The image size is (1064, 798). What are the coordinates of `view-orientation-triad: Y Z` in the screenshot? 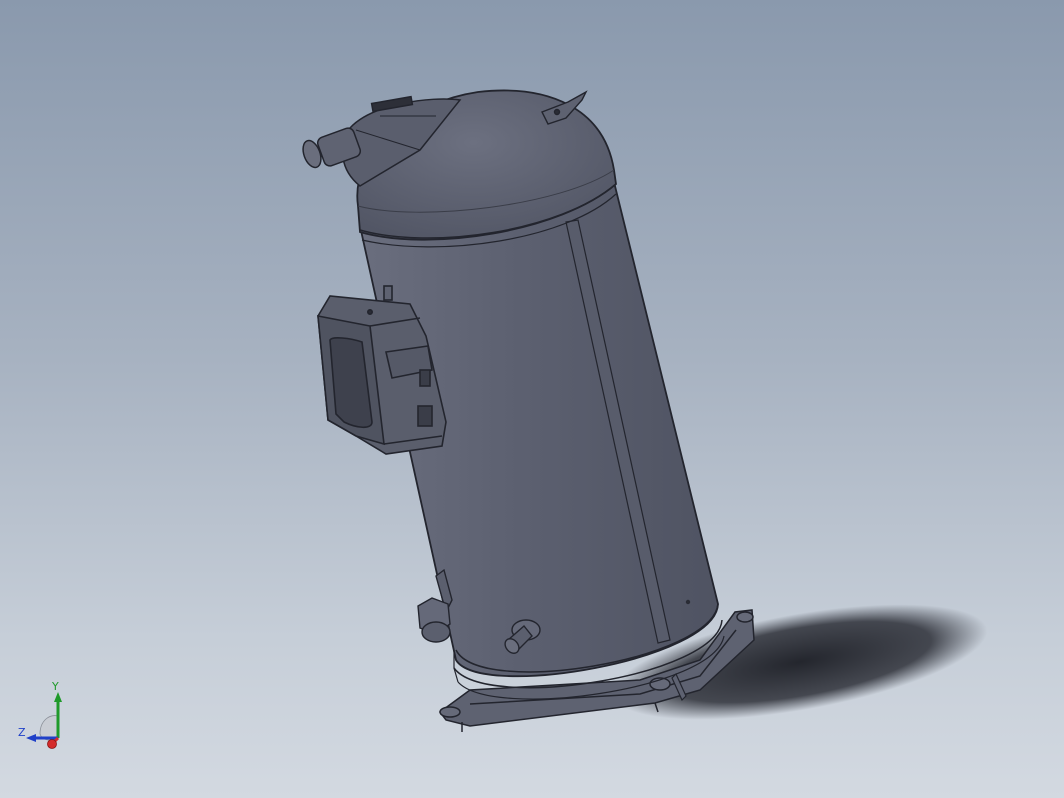 It's located at (46, 716).